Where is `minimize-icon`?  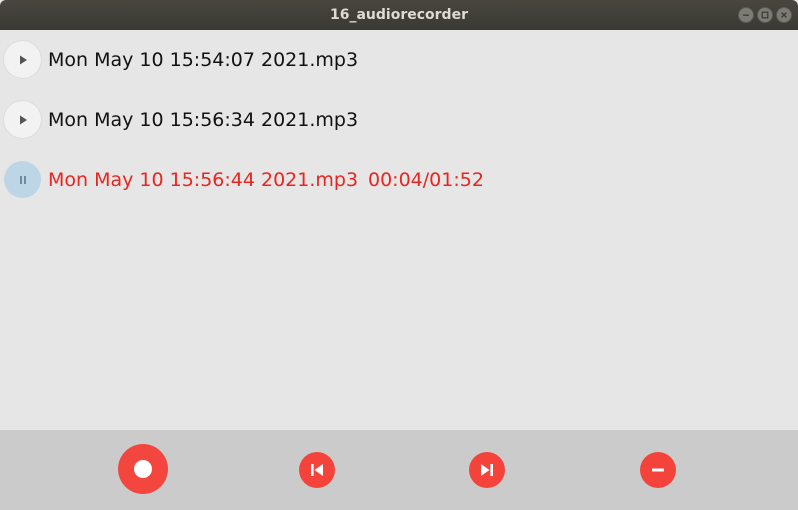
minimize-icon is located at coordinates (746, 15).